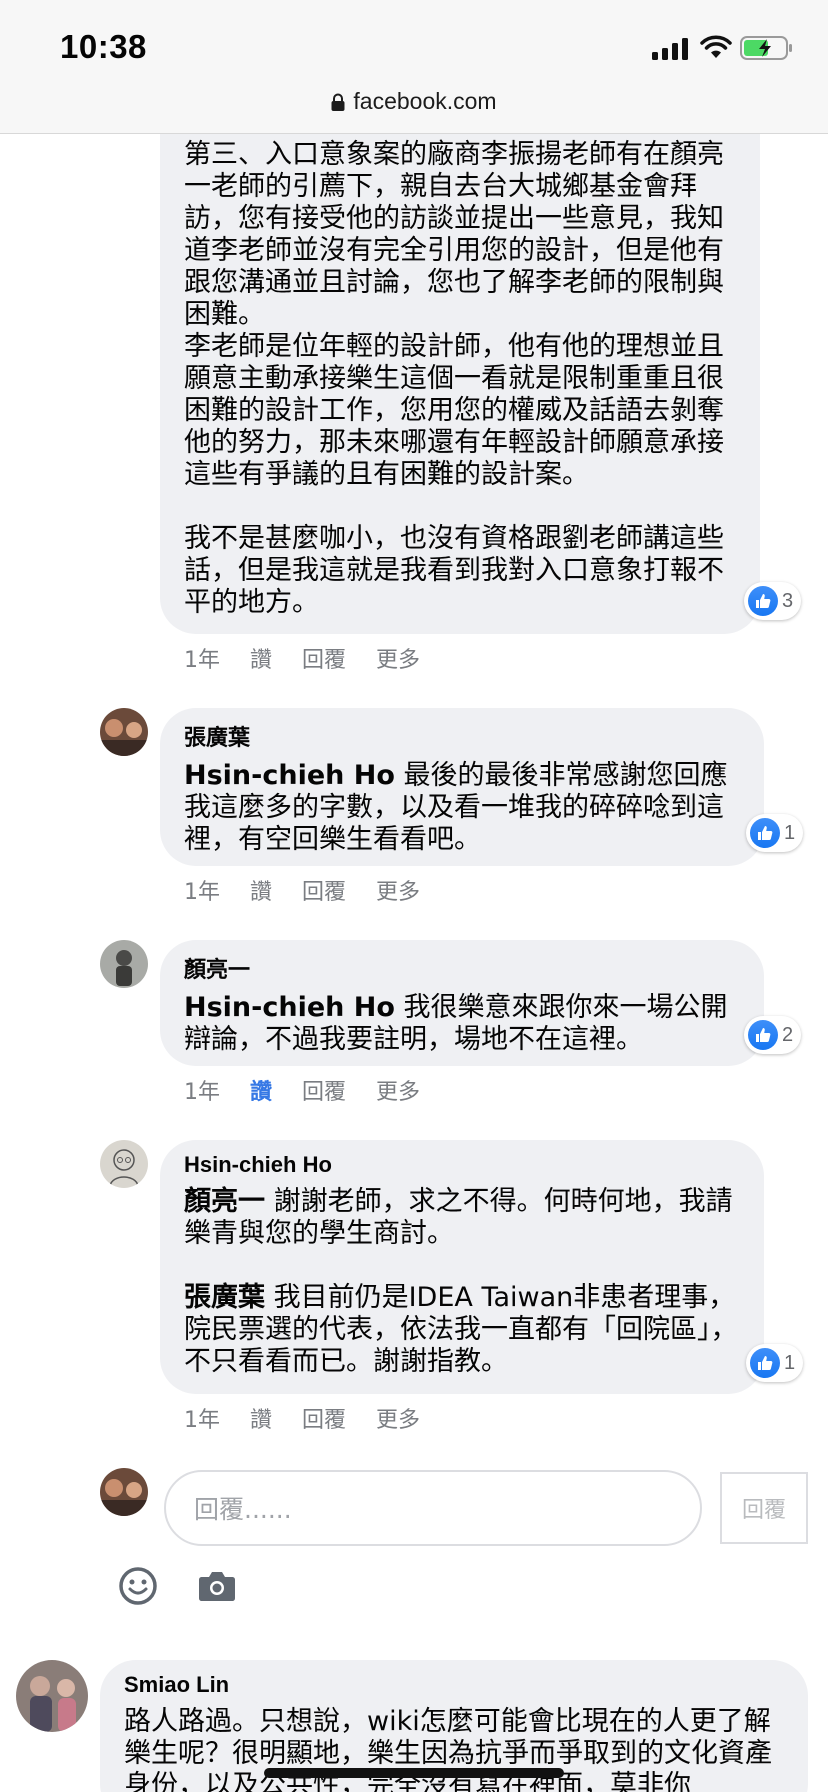 This screenshot has width=828, height=1792. I want to click on home-indicator, so click(414, 1773).